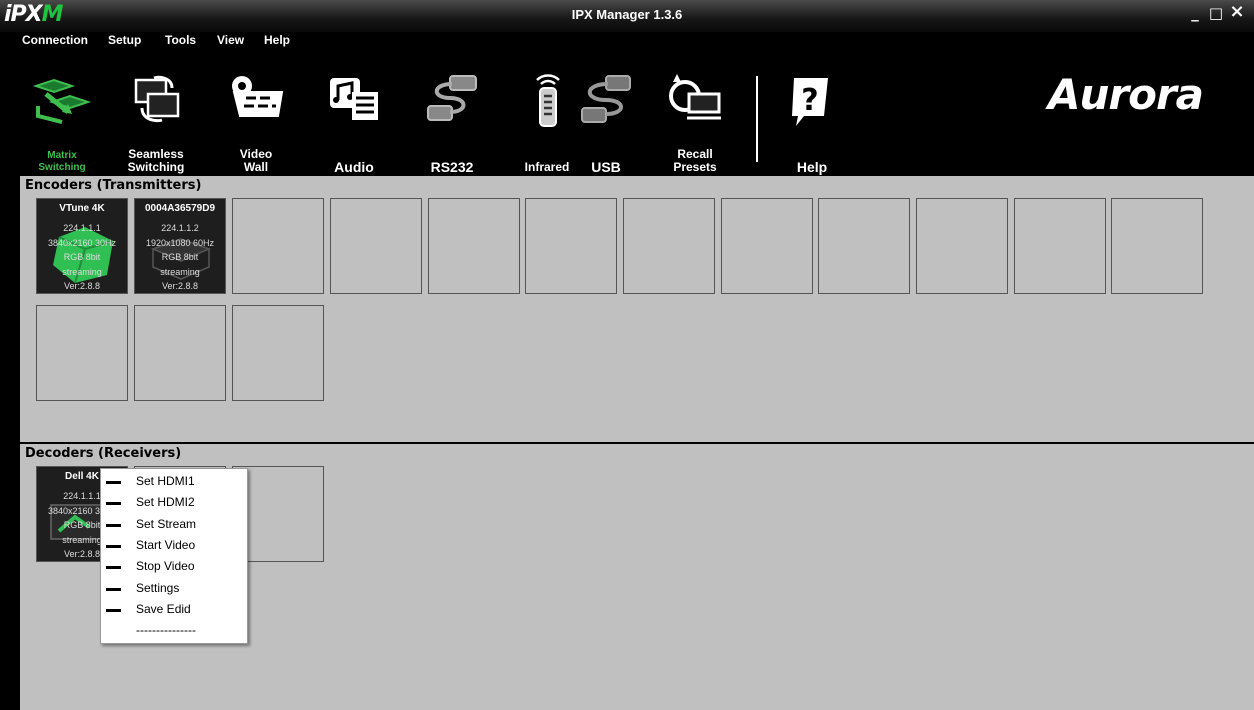 This screenshot has height=710, width=1254. I want to click on help-icon: ?, so click(810, 102).